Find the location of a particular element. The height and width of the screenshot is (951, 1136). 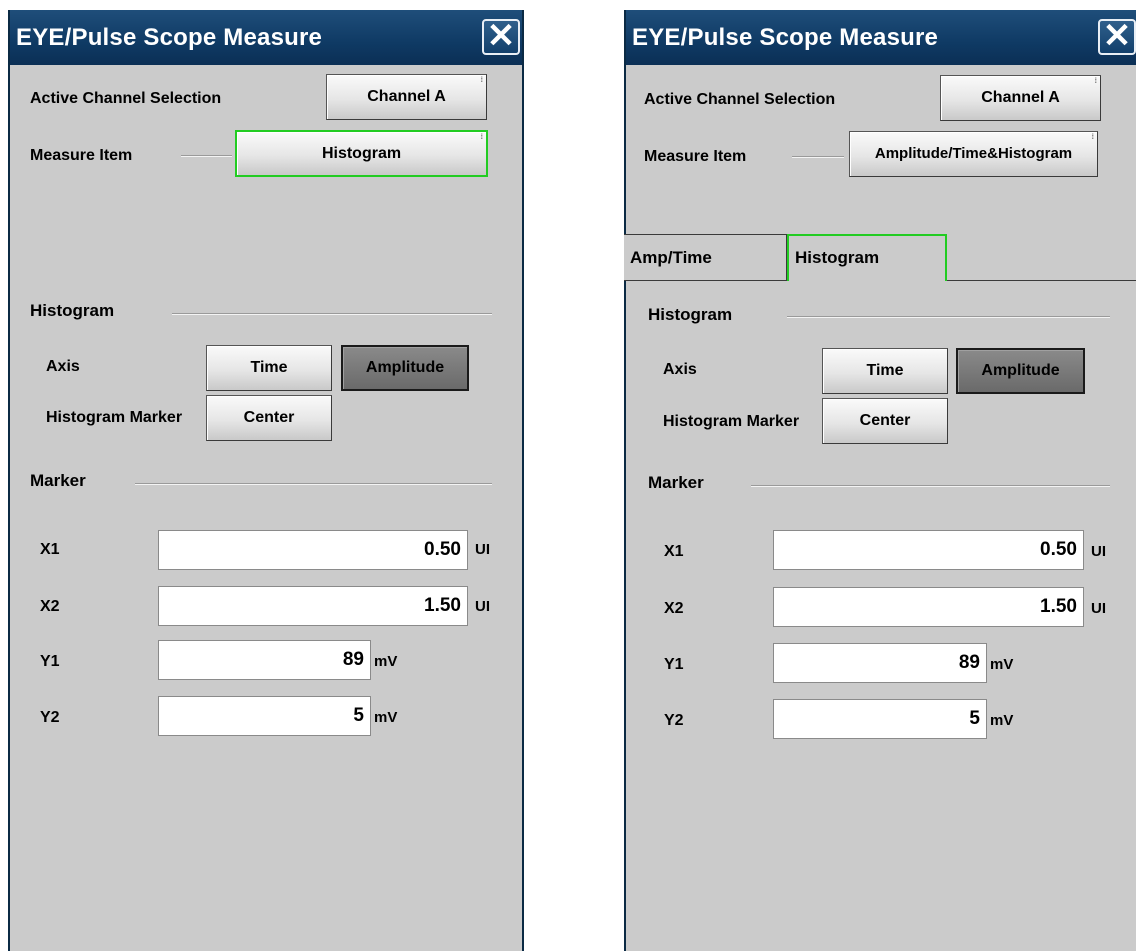

measure-item-value: Amplitude/Time&Histogram is located at coordinates (973, 153).